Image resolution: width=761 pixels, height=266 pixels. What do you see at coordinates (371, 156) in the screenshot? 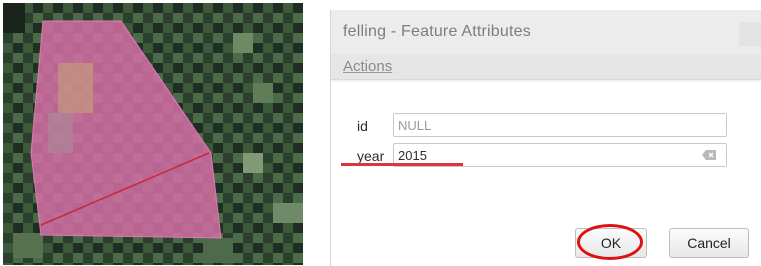
I see `field-label-year: year` at bounding box center [371, 156].